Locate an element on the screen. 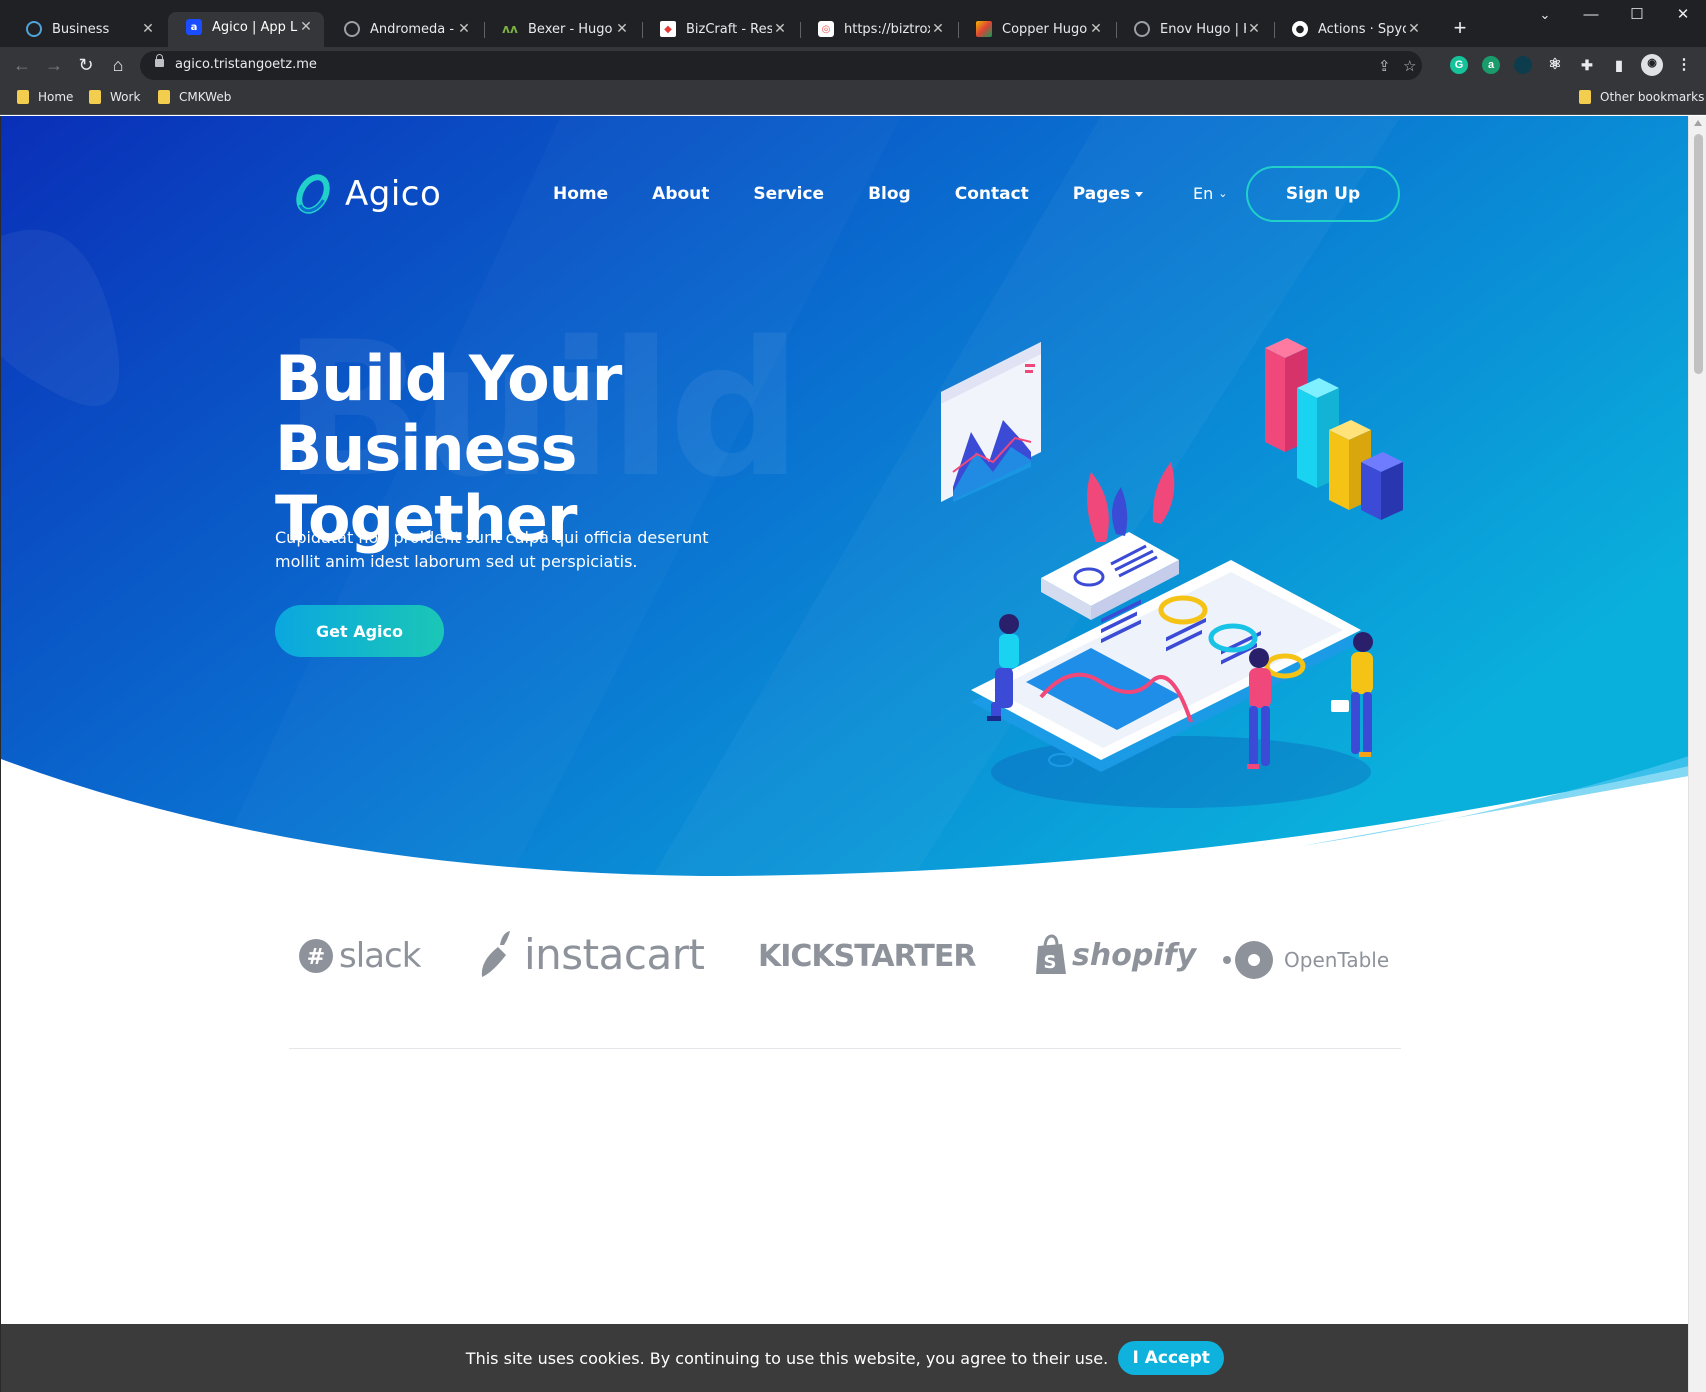  page-scrollbar is located at coordinates (1697, 754).